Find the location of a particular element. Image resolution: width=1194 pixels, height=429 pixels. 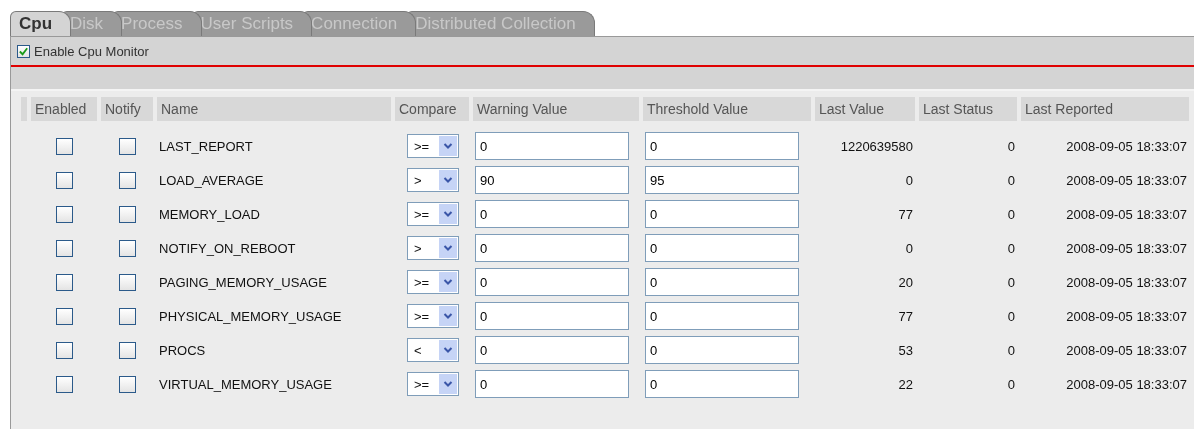

warning-value-field: 90 is located at coordinates (552, 180).